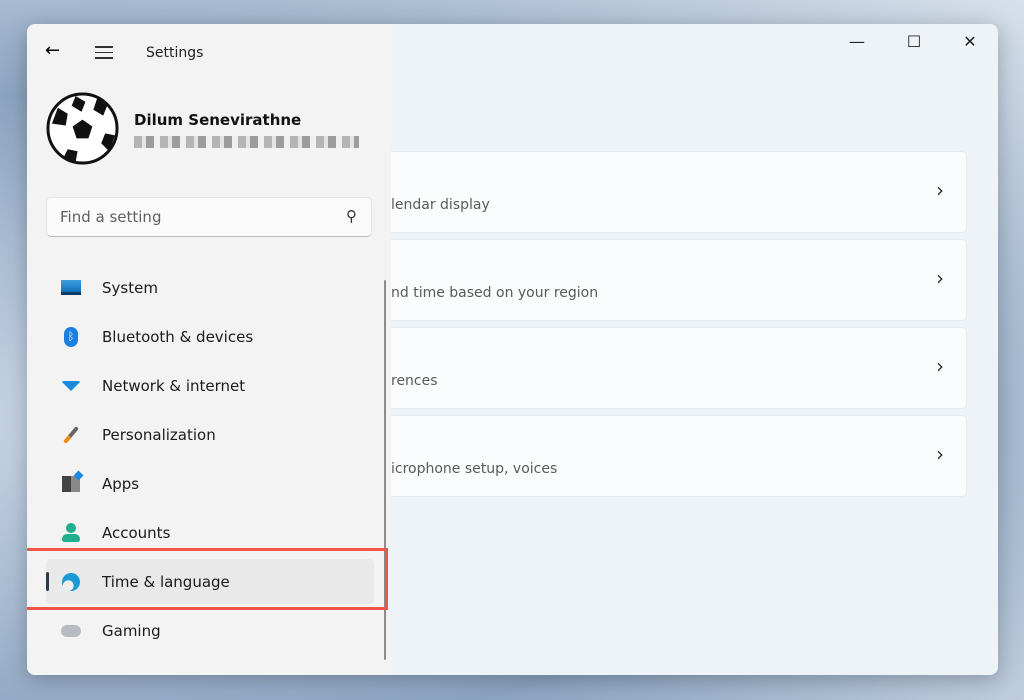 The height and width of the screenshot is (700, 1024). Describe the element at coordinates (71, 631) in the screenshot. I see `gamepad-icon` at that location.